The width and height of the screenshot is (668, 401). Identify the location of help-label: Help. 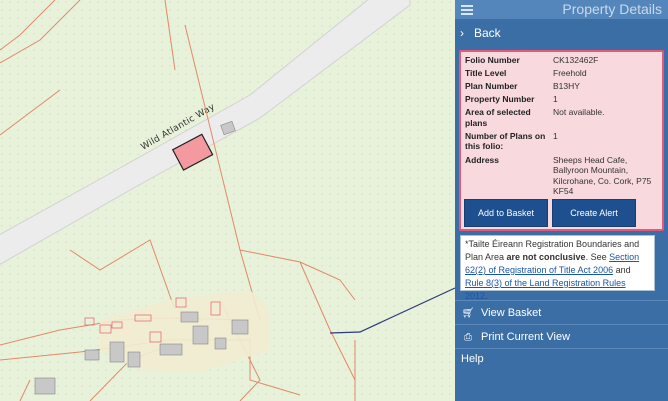
(472, 359).